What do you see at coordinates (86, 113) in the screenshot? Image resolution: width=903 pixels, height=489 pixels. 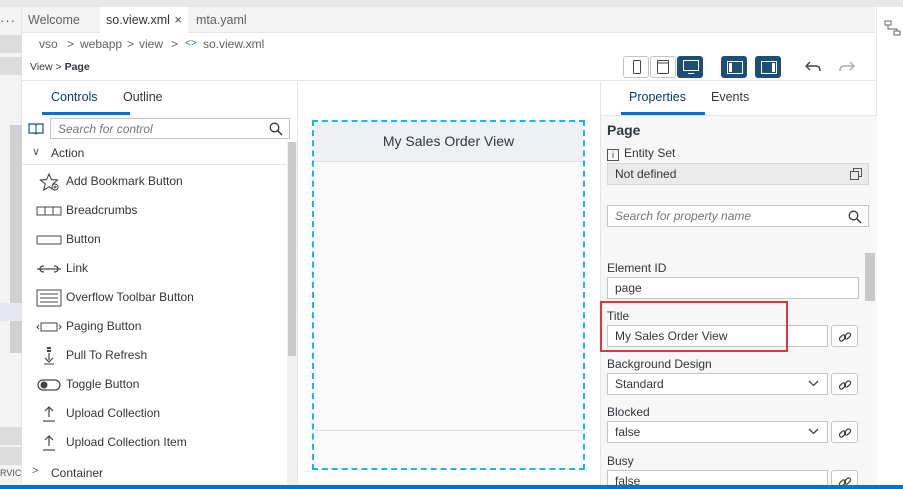 I see `active-tab-indicator` at bounding box center [86, 113].